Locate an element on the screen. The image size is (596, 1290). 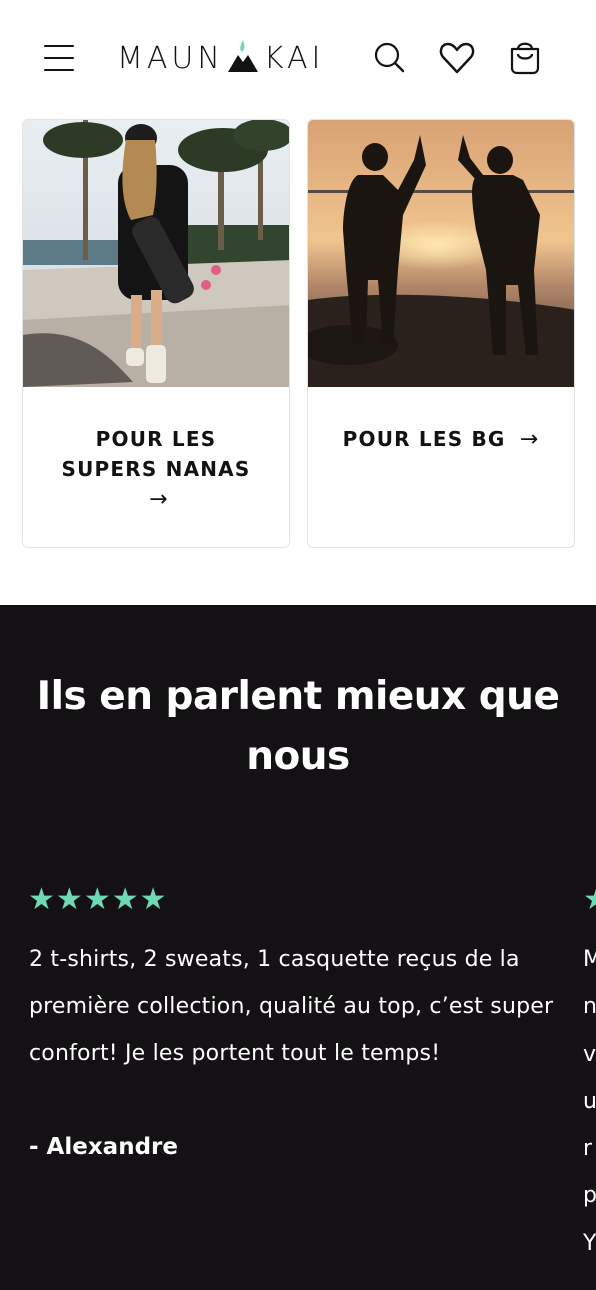
next-review-star-icon: ★ is located at coordinates (589, 900).